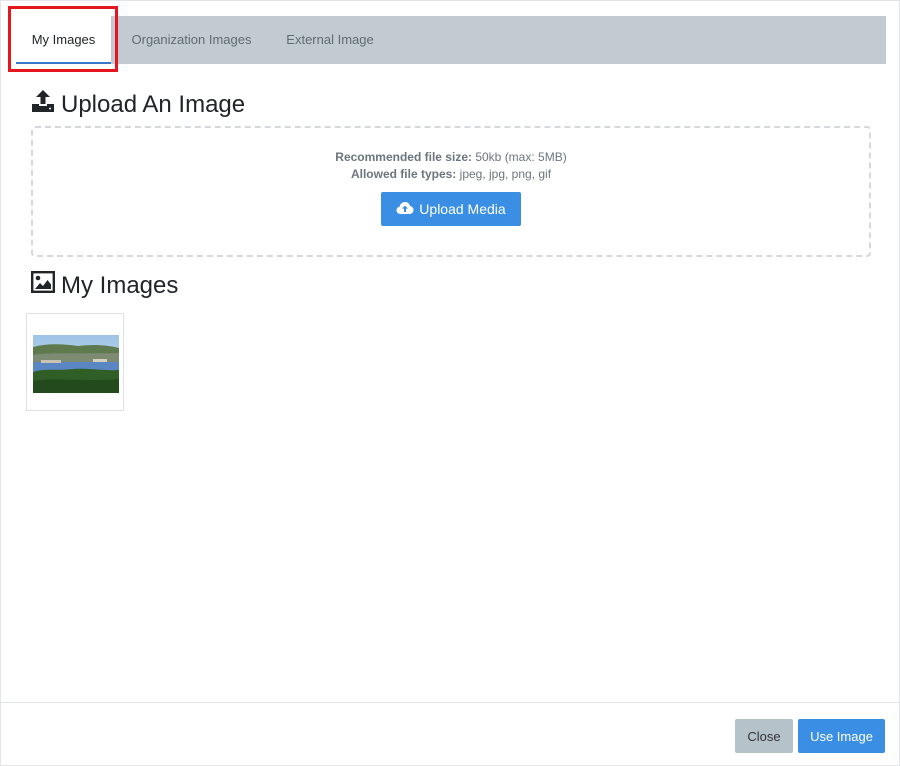 The height and width of the screenshot is (766, 900). I want to click on gallery-section-heading: My Images, so click(104, 285).